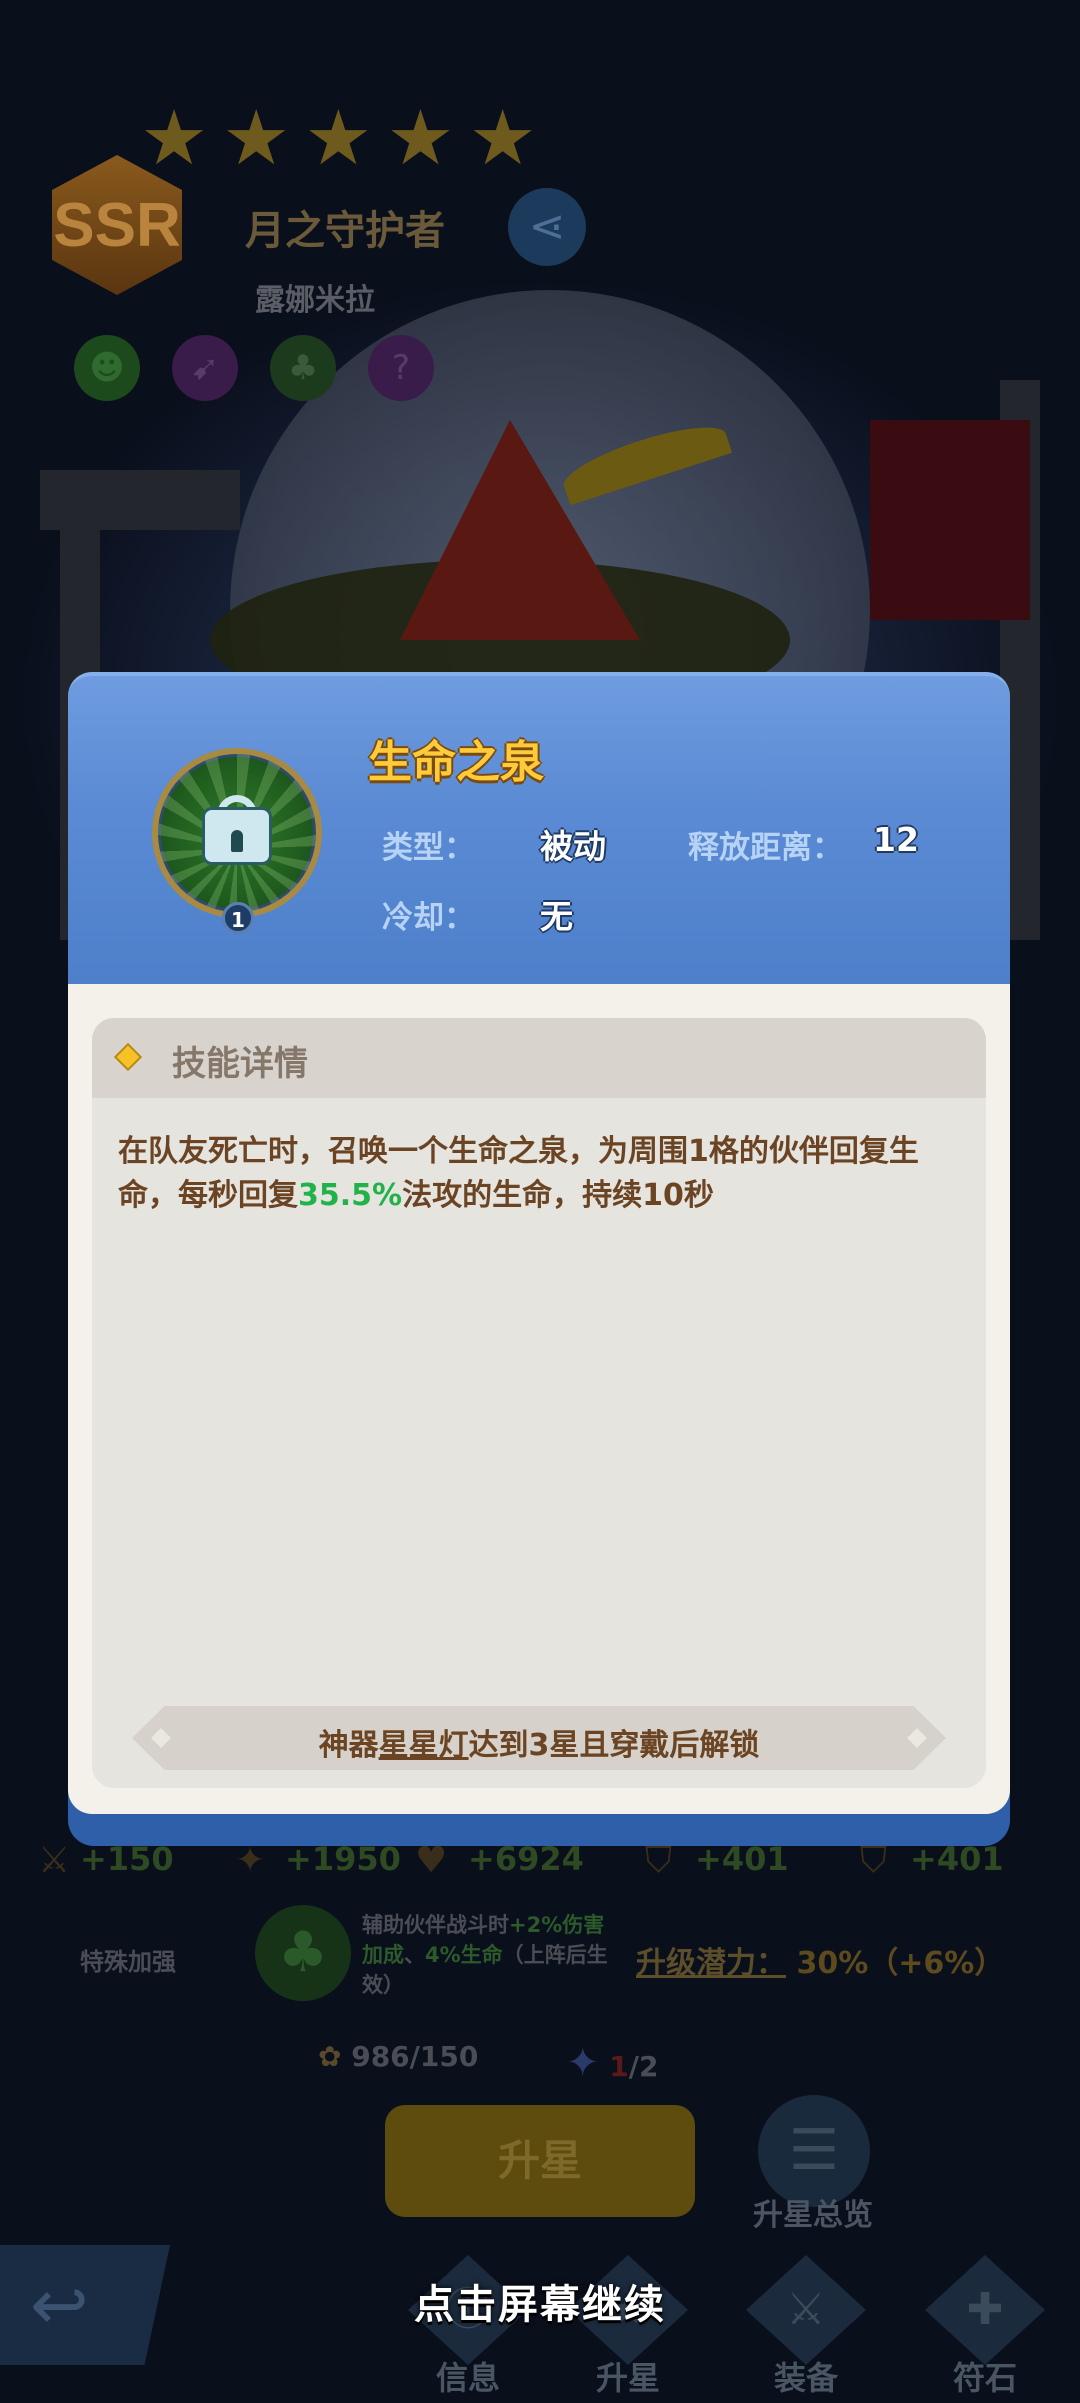  What do you see at coordinates (814, 2150) in the screenshot?
I see `menu-icon: ☰` at bounding box center [814, 2150].